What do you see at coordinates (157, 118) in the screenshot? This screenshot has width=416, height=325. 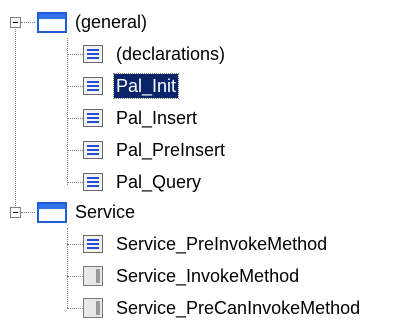 I see `tree-item-label: Pal_Insert` at bounding box center [157, 118].